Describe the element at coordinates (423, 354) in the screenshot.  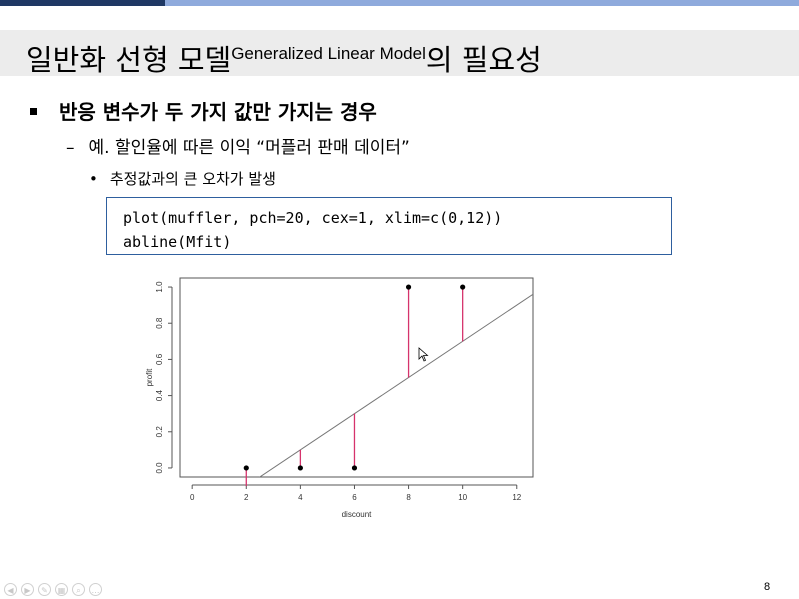
I see `mouse-cursor-icon` at that location.